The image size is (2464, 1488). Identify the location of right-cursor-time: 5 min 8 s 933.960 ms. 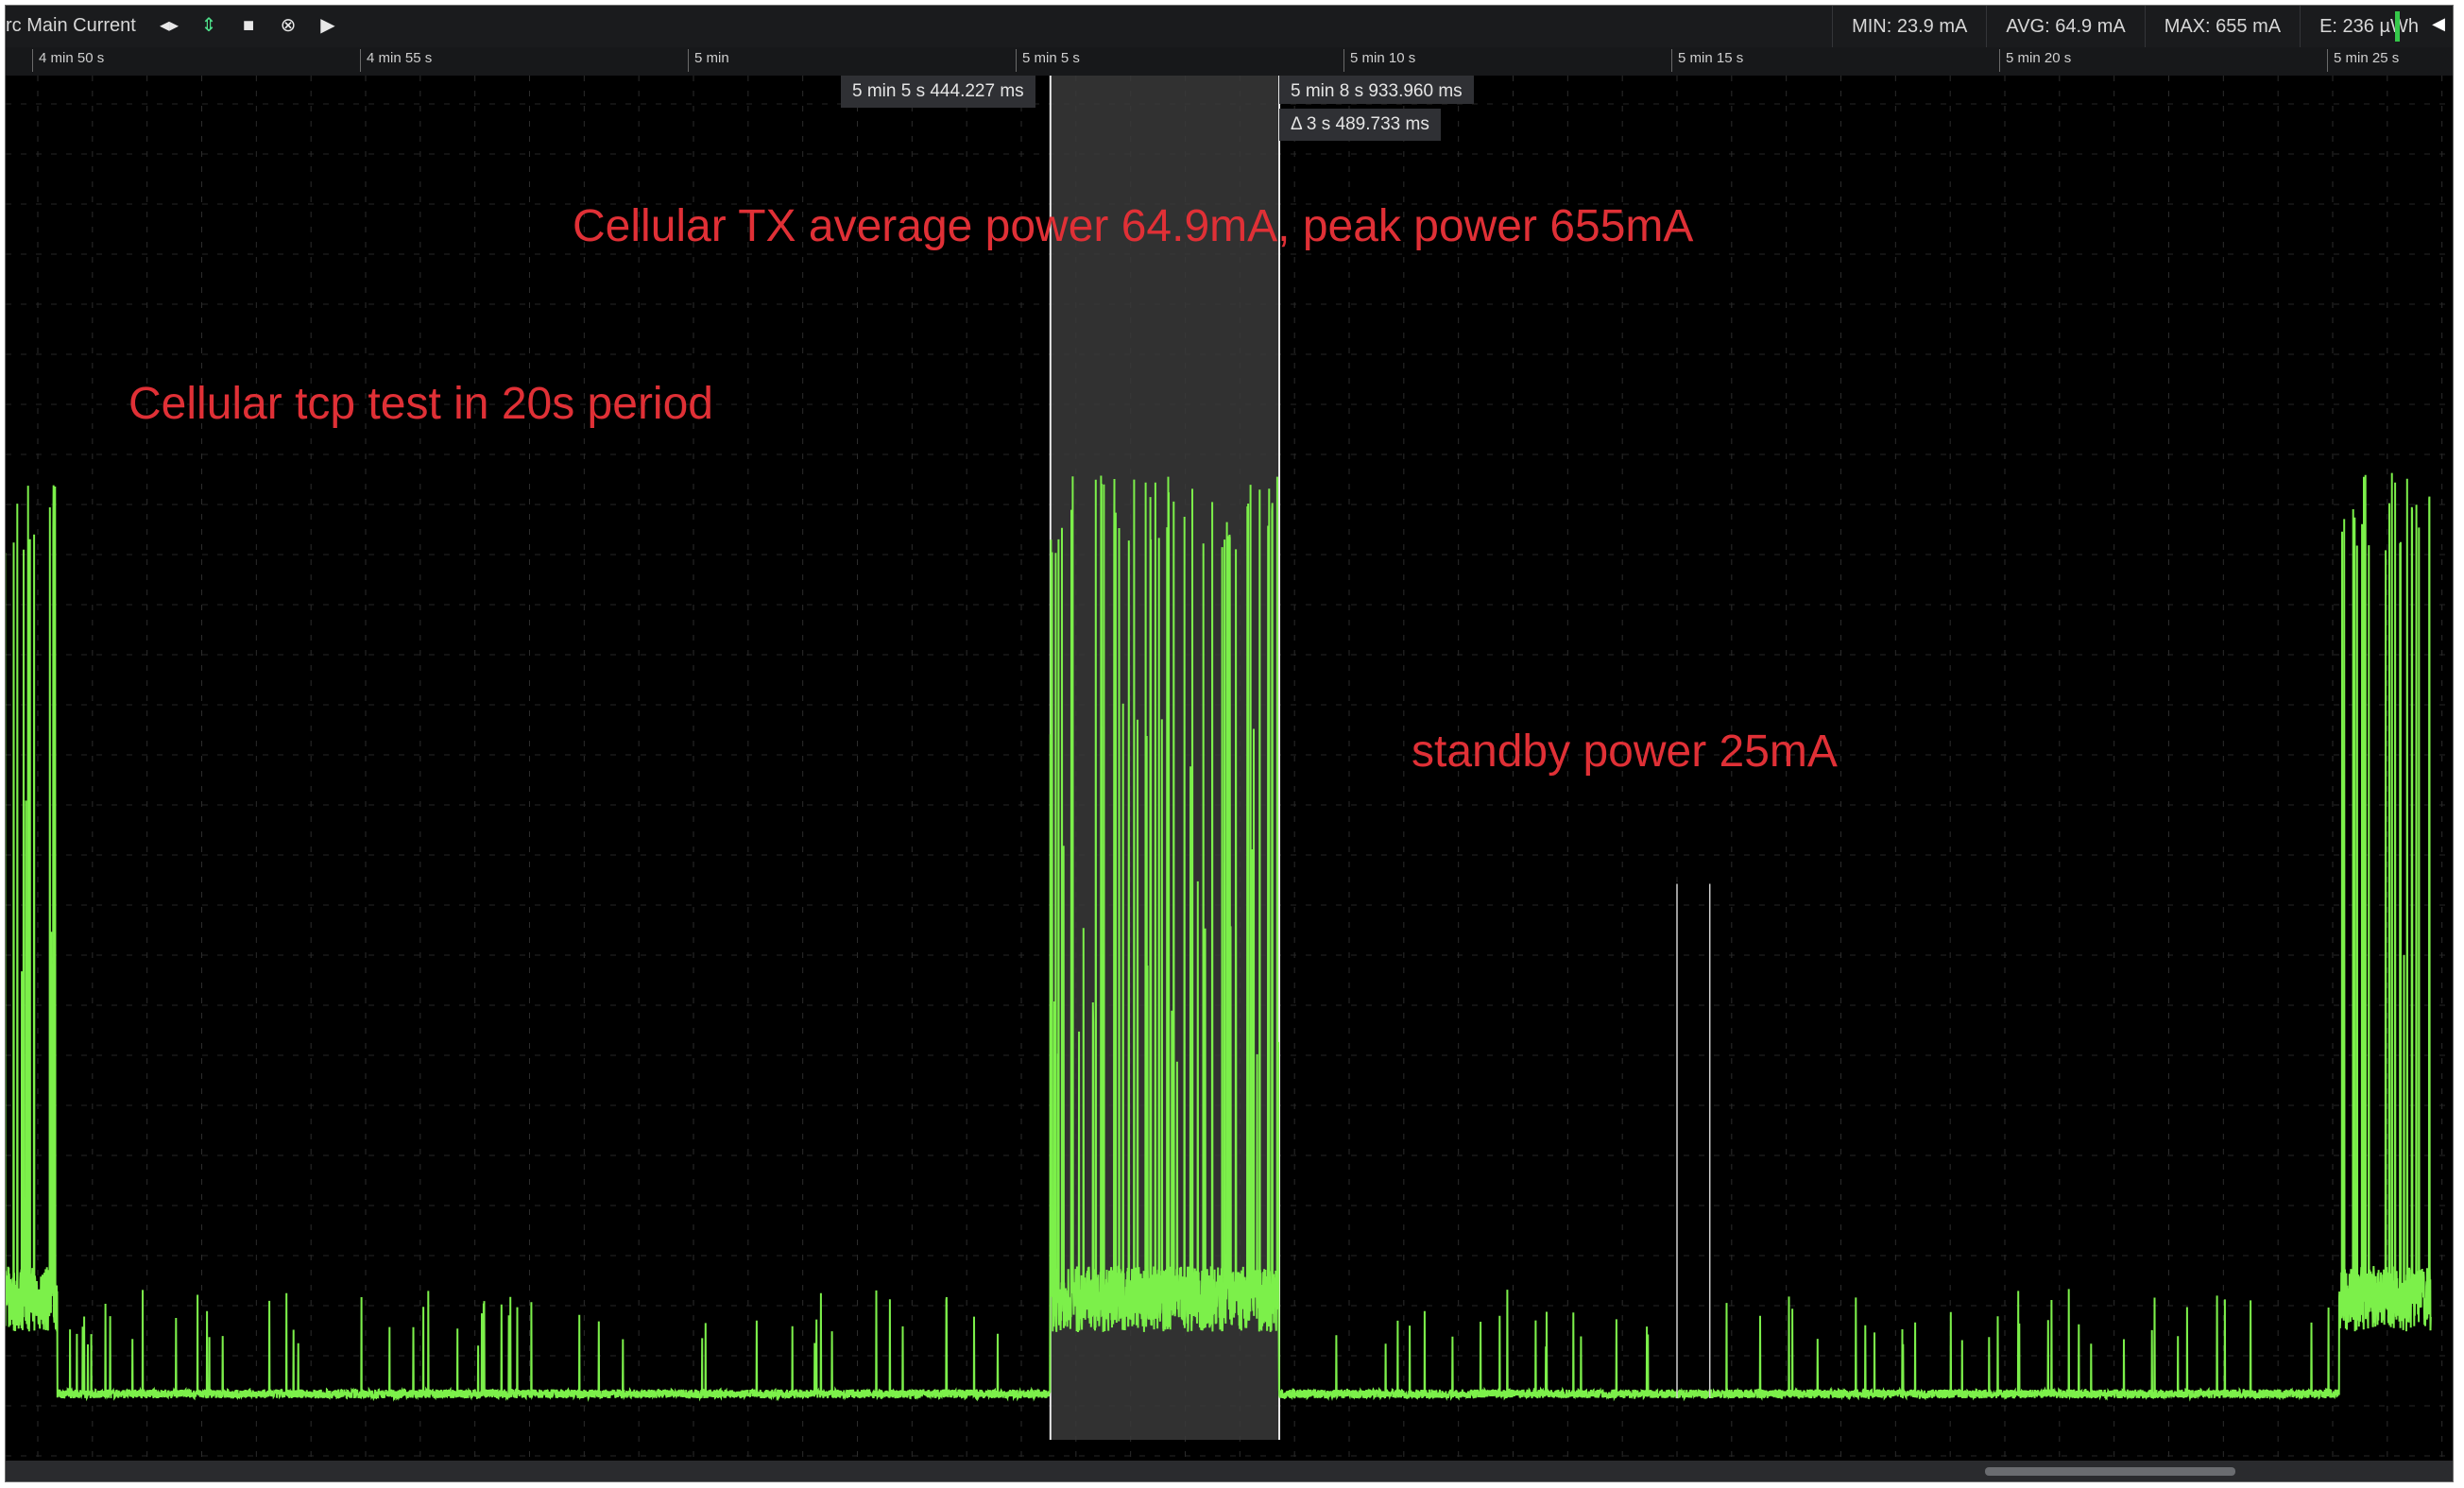
(1376, 90).